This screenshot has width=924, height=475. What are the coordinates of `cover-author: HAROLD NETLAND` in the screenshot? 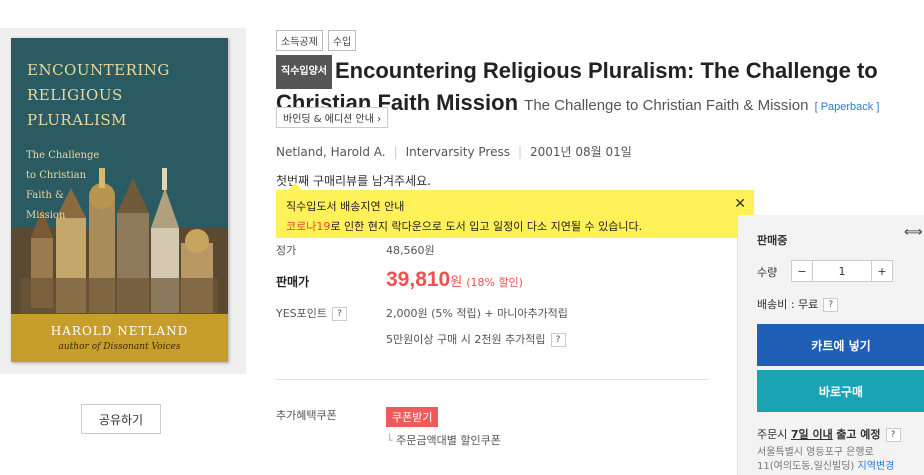 It's located at (119, 331).